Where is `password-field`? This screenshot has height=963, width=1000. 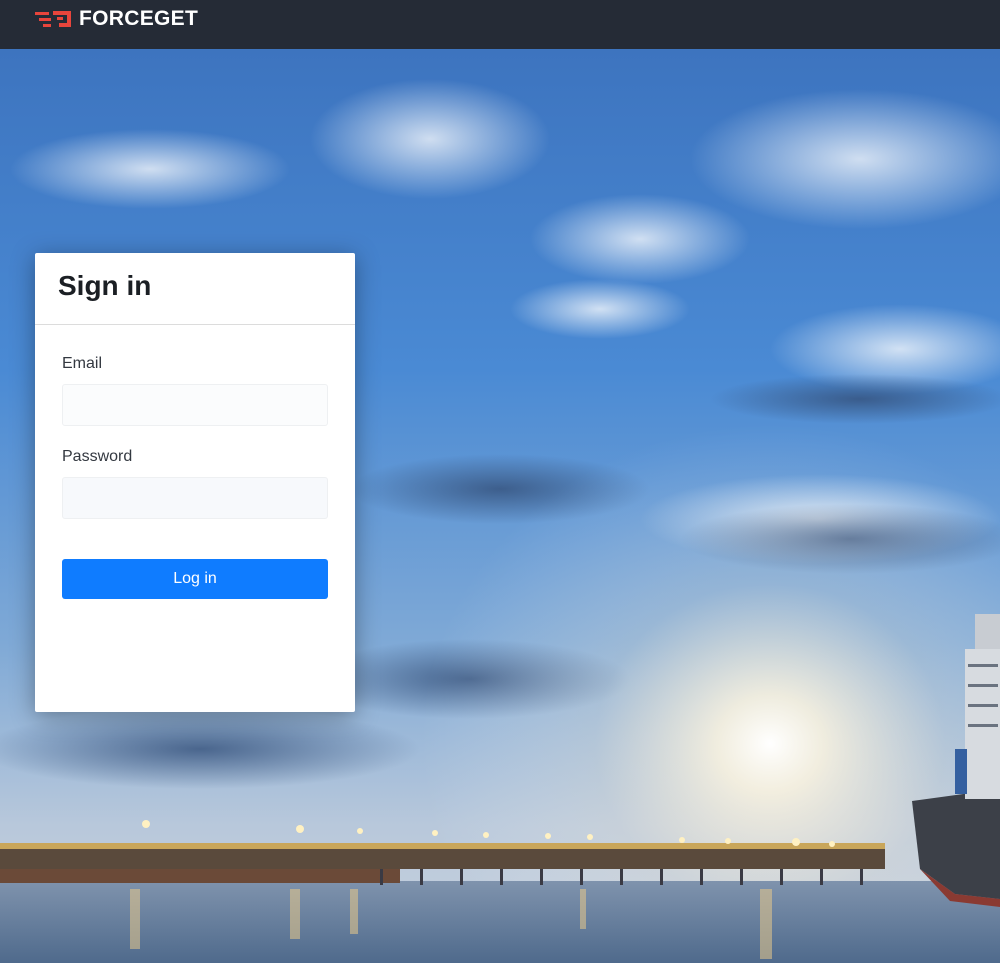 password-field is located at coordinates (195, 498).